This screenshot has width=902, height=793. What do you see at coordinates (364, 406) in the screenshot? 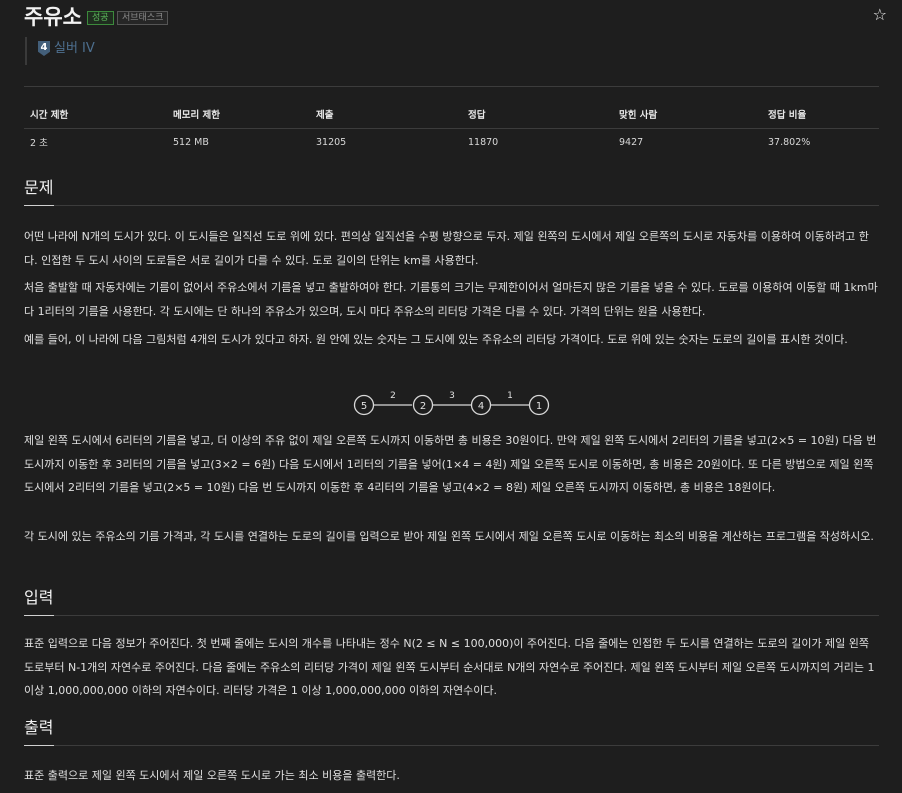
I see `city-price-1: 5` at bounding box center [364, 406].